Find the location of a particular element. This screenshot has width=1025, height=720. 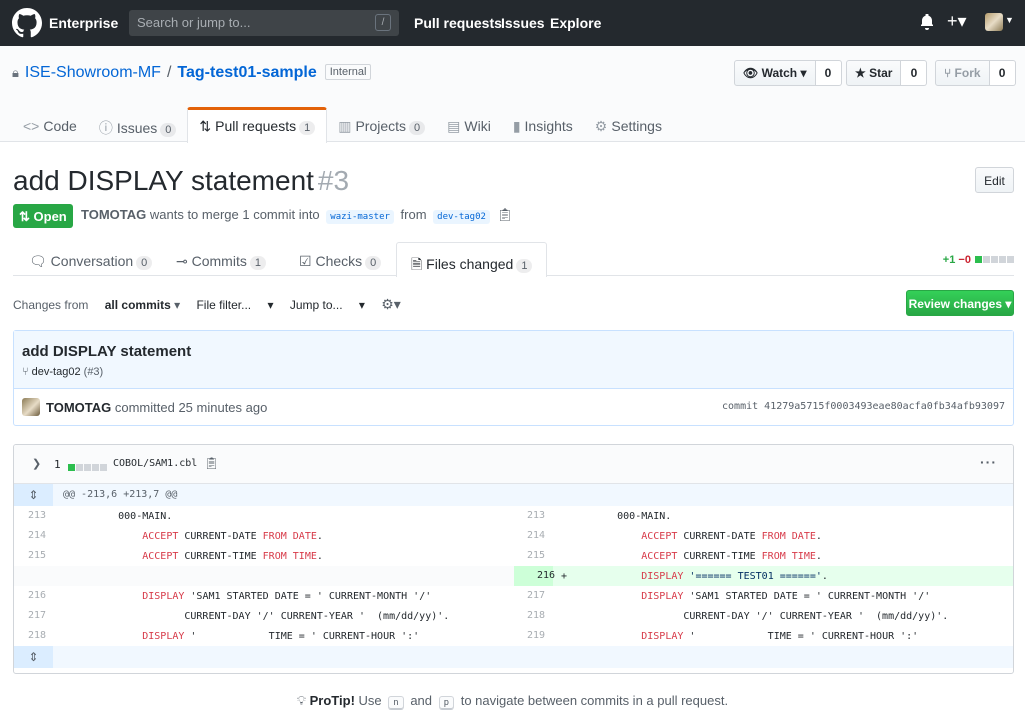

line-number-right: 213 is located at coordinates (542, 515).